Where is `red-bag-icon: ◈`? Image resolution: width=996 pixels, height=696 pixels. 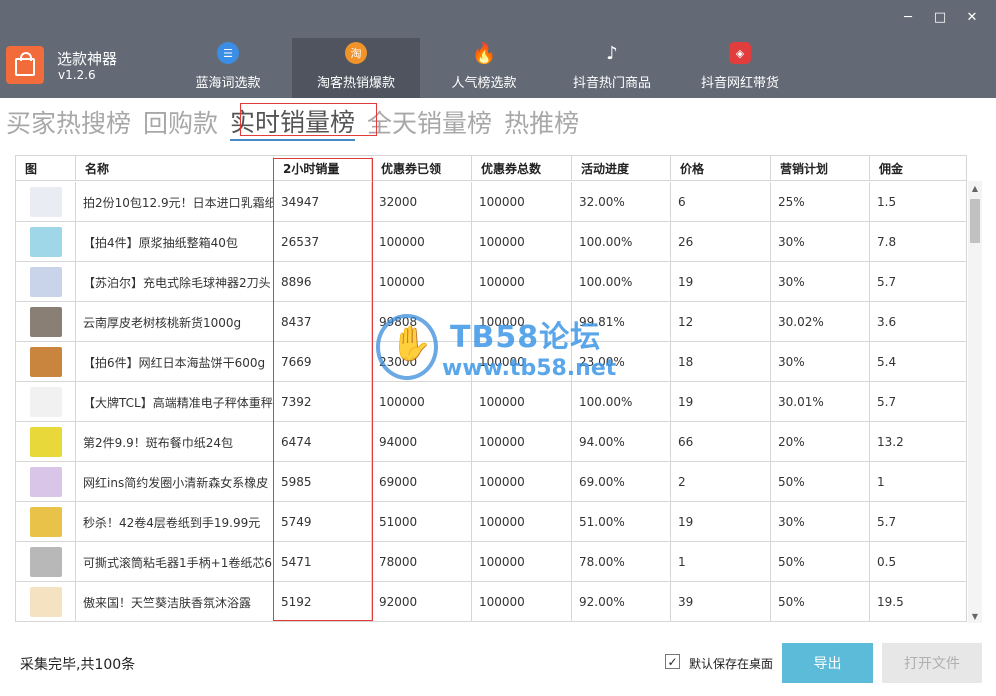 red-bag-icon: ◈ is located at coordinates (740, 53).